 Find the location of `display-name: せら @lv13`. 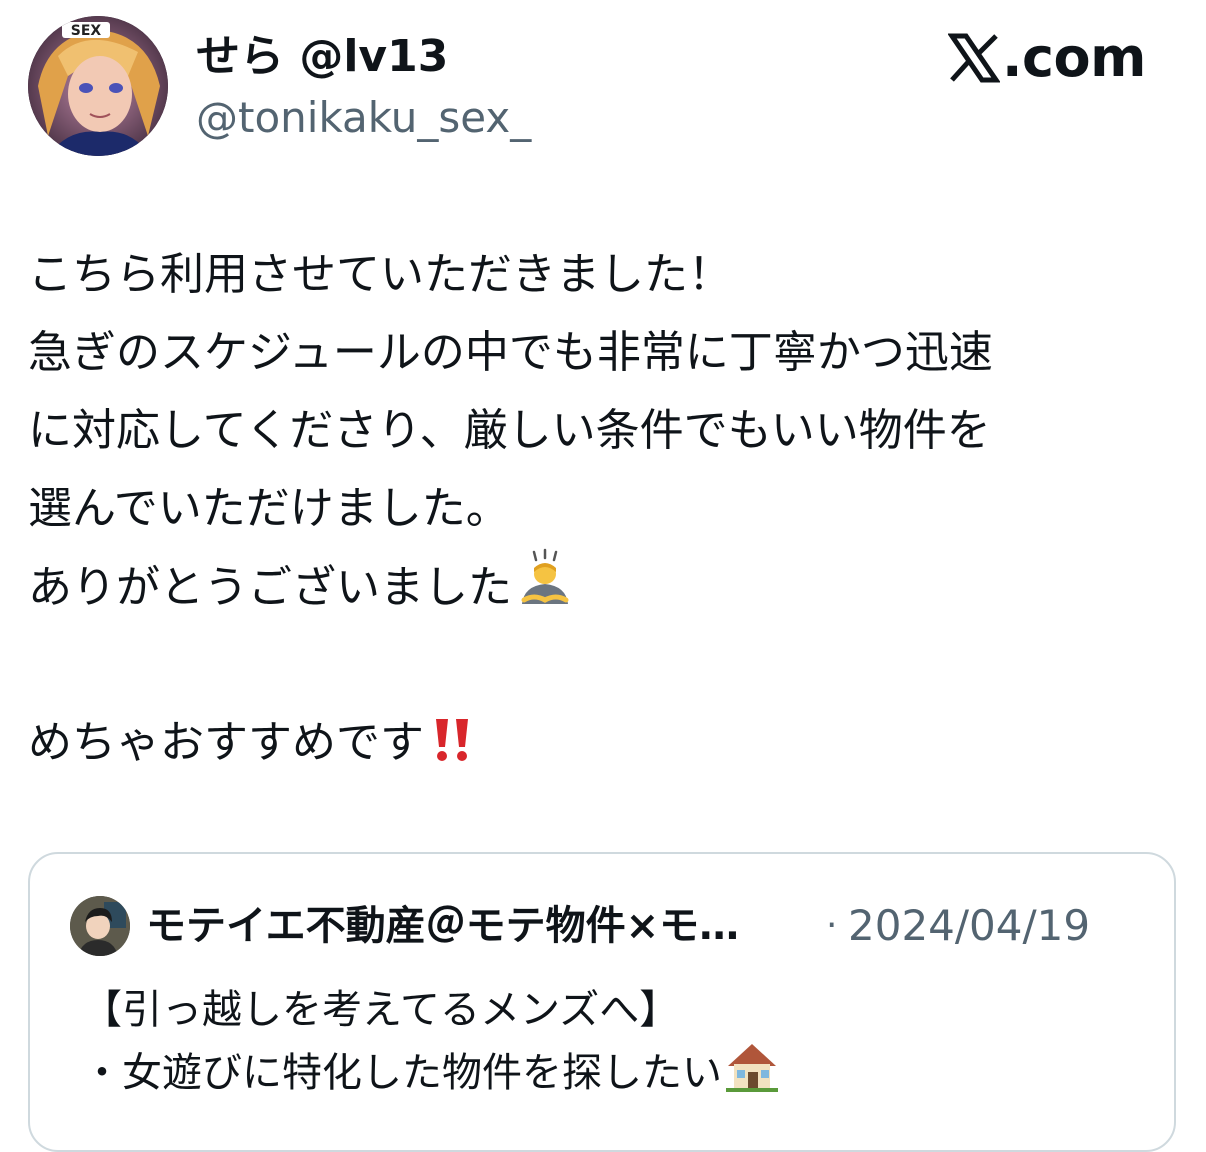

display-name: せら @lv13 is located at coordinates (322, 57).